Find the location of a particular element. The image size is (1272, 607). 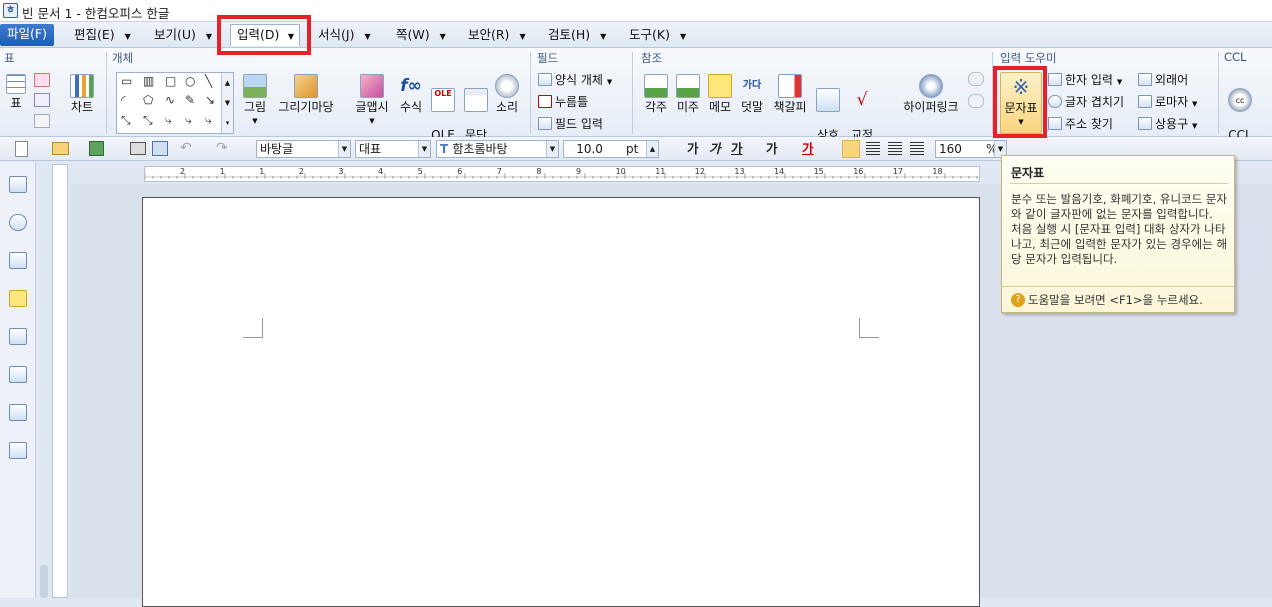

formula-icon: f∞ is located at coordinates (411, 86).